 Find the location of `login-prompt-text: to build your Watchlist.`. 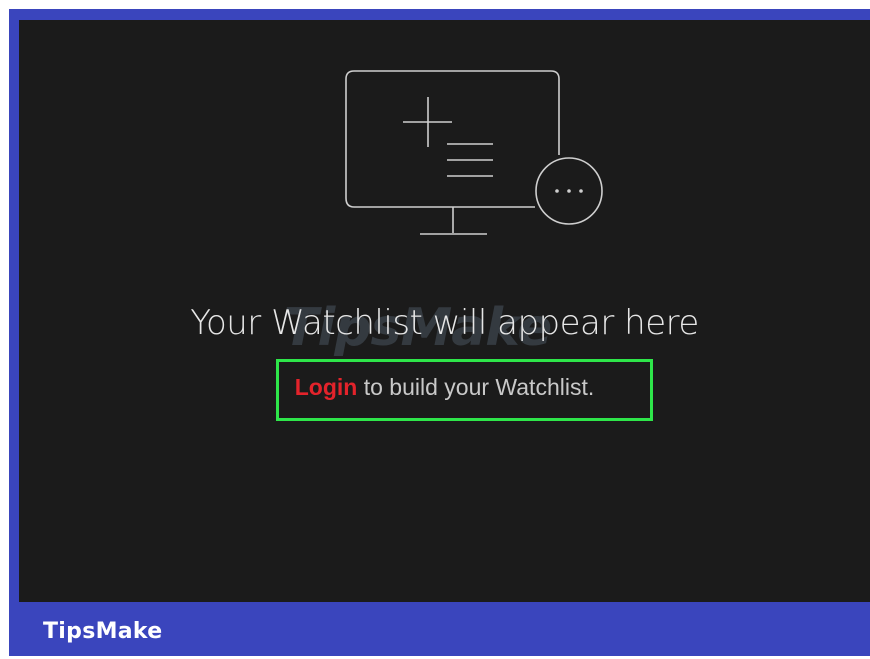

login-prompt-text: to build your Watchlist. is located at coordinates (476, 387).